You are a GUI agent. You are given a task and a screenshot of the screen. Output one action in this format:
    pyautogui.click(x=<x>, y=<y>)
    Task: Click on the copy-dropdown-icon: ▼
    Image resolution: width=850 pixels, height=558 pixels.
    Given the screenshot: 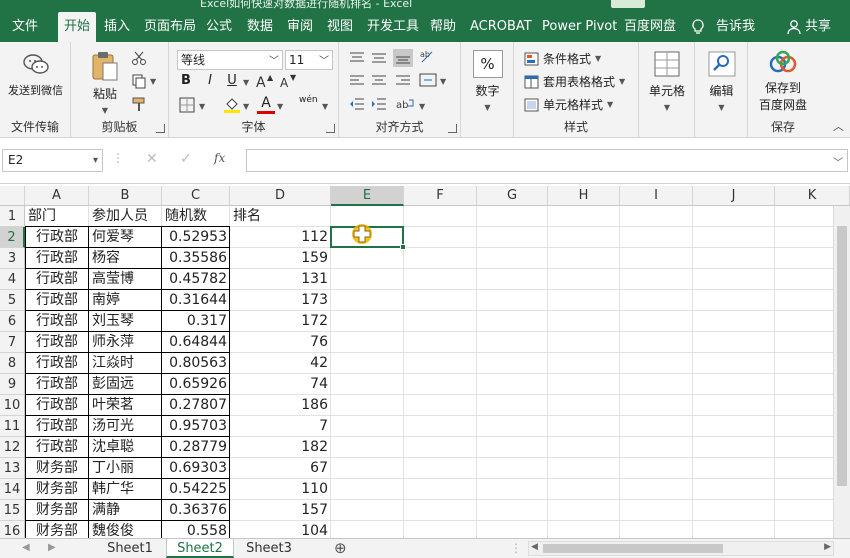 What is the action you would take?
    pyautogui.click(x=153, y=81)
    